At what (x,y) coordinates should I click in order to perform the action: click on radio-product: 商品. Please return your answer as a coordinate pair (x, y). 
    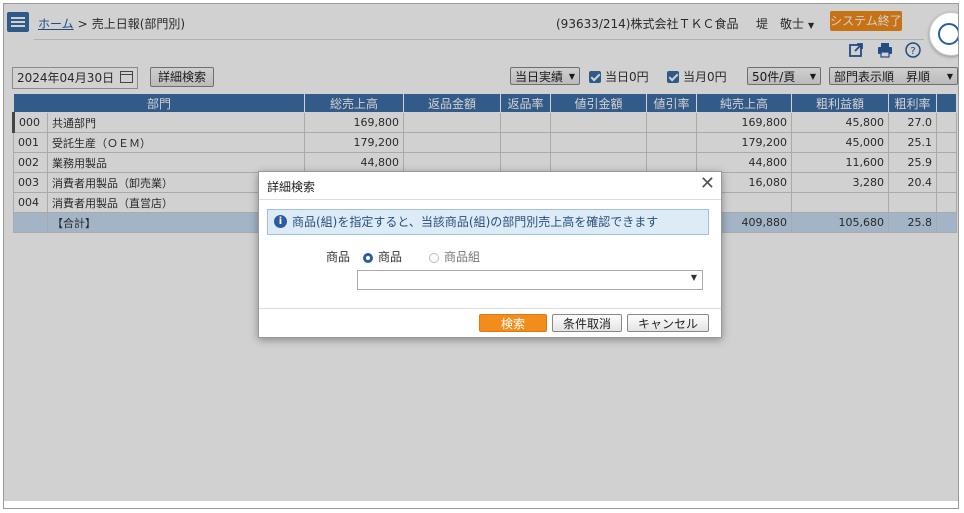
    Looking at the image, I should click on (382, 256).